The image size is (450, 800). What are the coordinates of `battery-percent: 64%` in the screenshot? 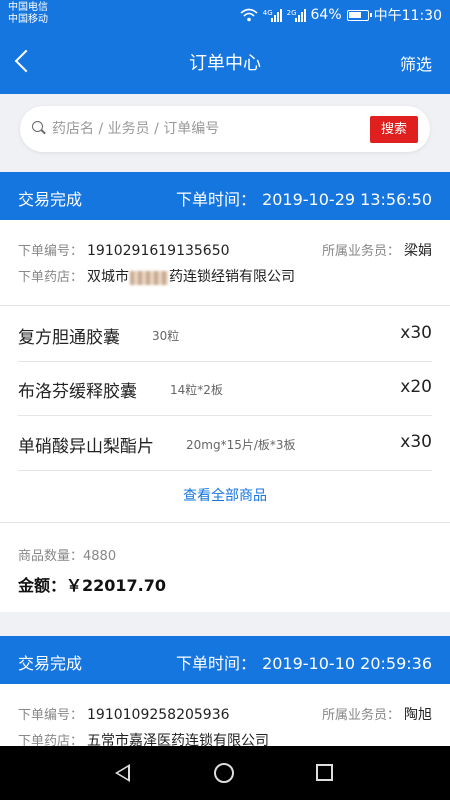 It's located at (326, 15).